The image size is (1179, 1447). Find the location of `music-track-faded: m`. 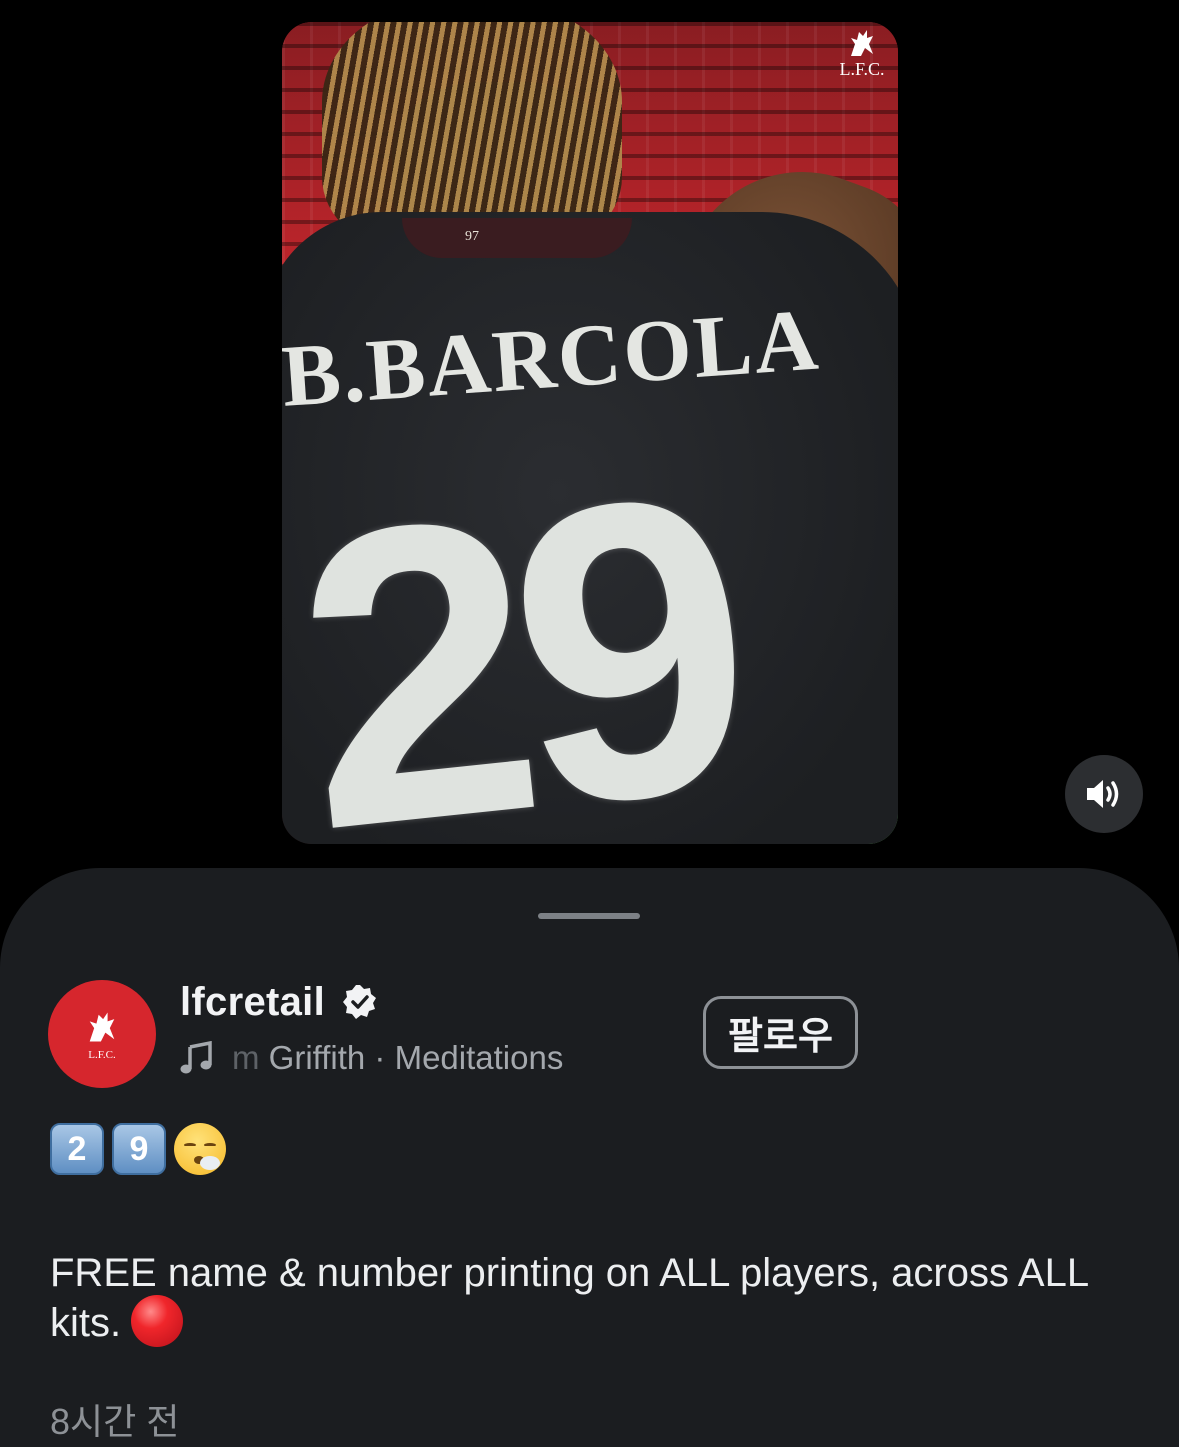

music-track-faded: m is located at coordinates (246, 1057).